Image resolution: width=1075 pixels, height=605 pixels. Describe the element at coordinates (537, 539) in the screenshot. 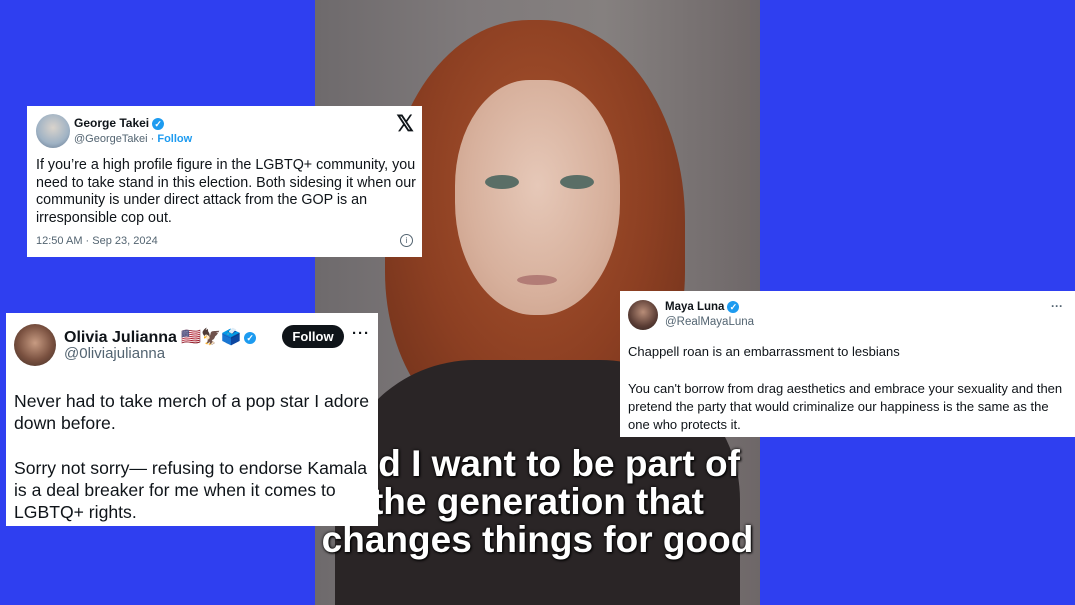

I see `caption-line-3: changes things for good` at that location.